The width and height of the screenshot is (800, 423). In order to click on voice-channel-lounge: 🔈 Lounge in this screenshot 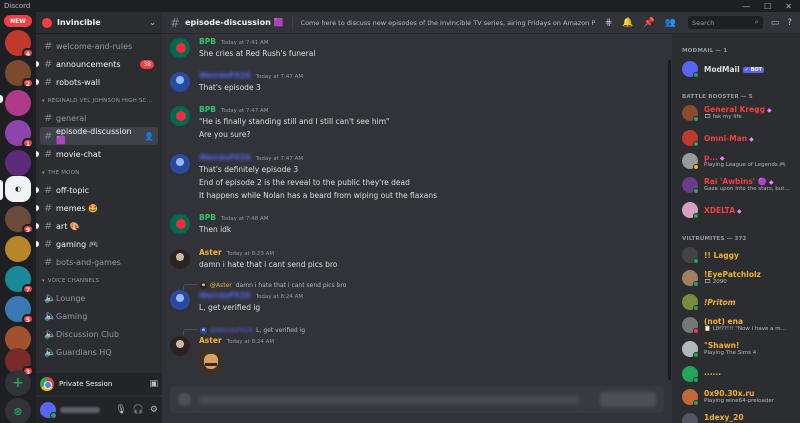, I will do `click(99, 298)`.